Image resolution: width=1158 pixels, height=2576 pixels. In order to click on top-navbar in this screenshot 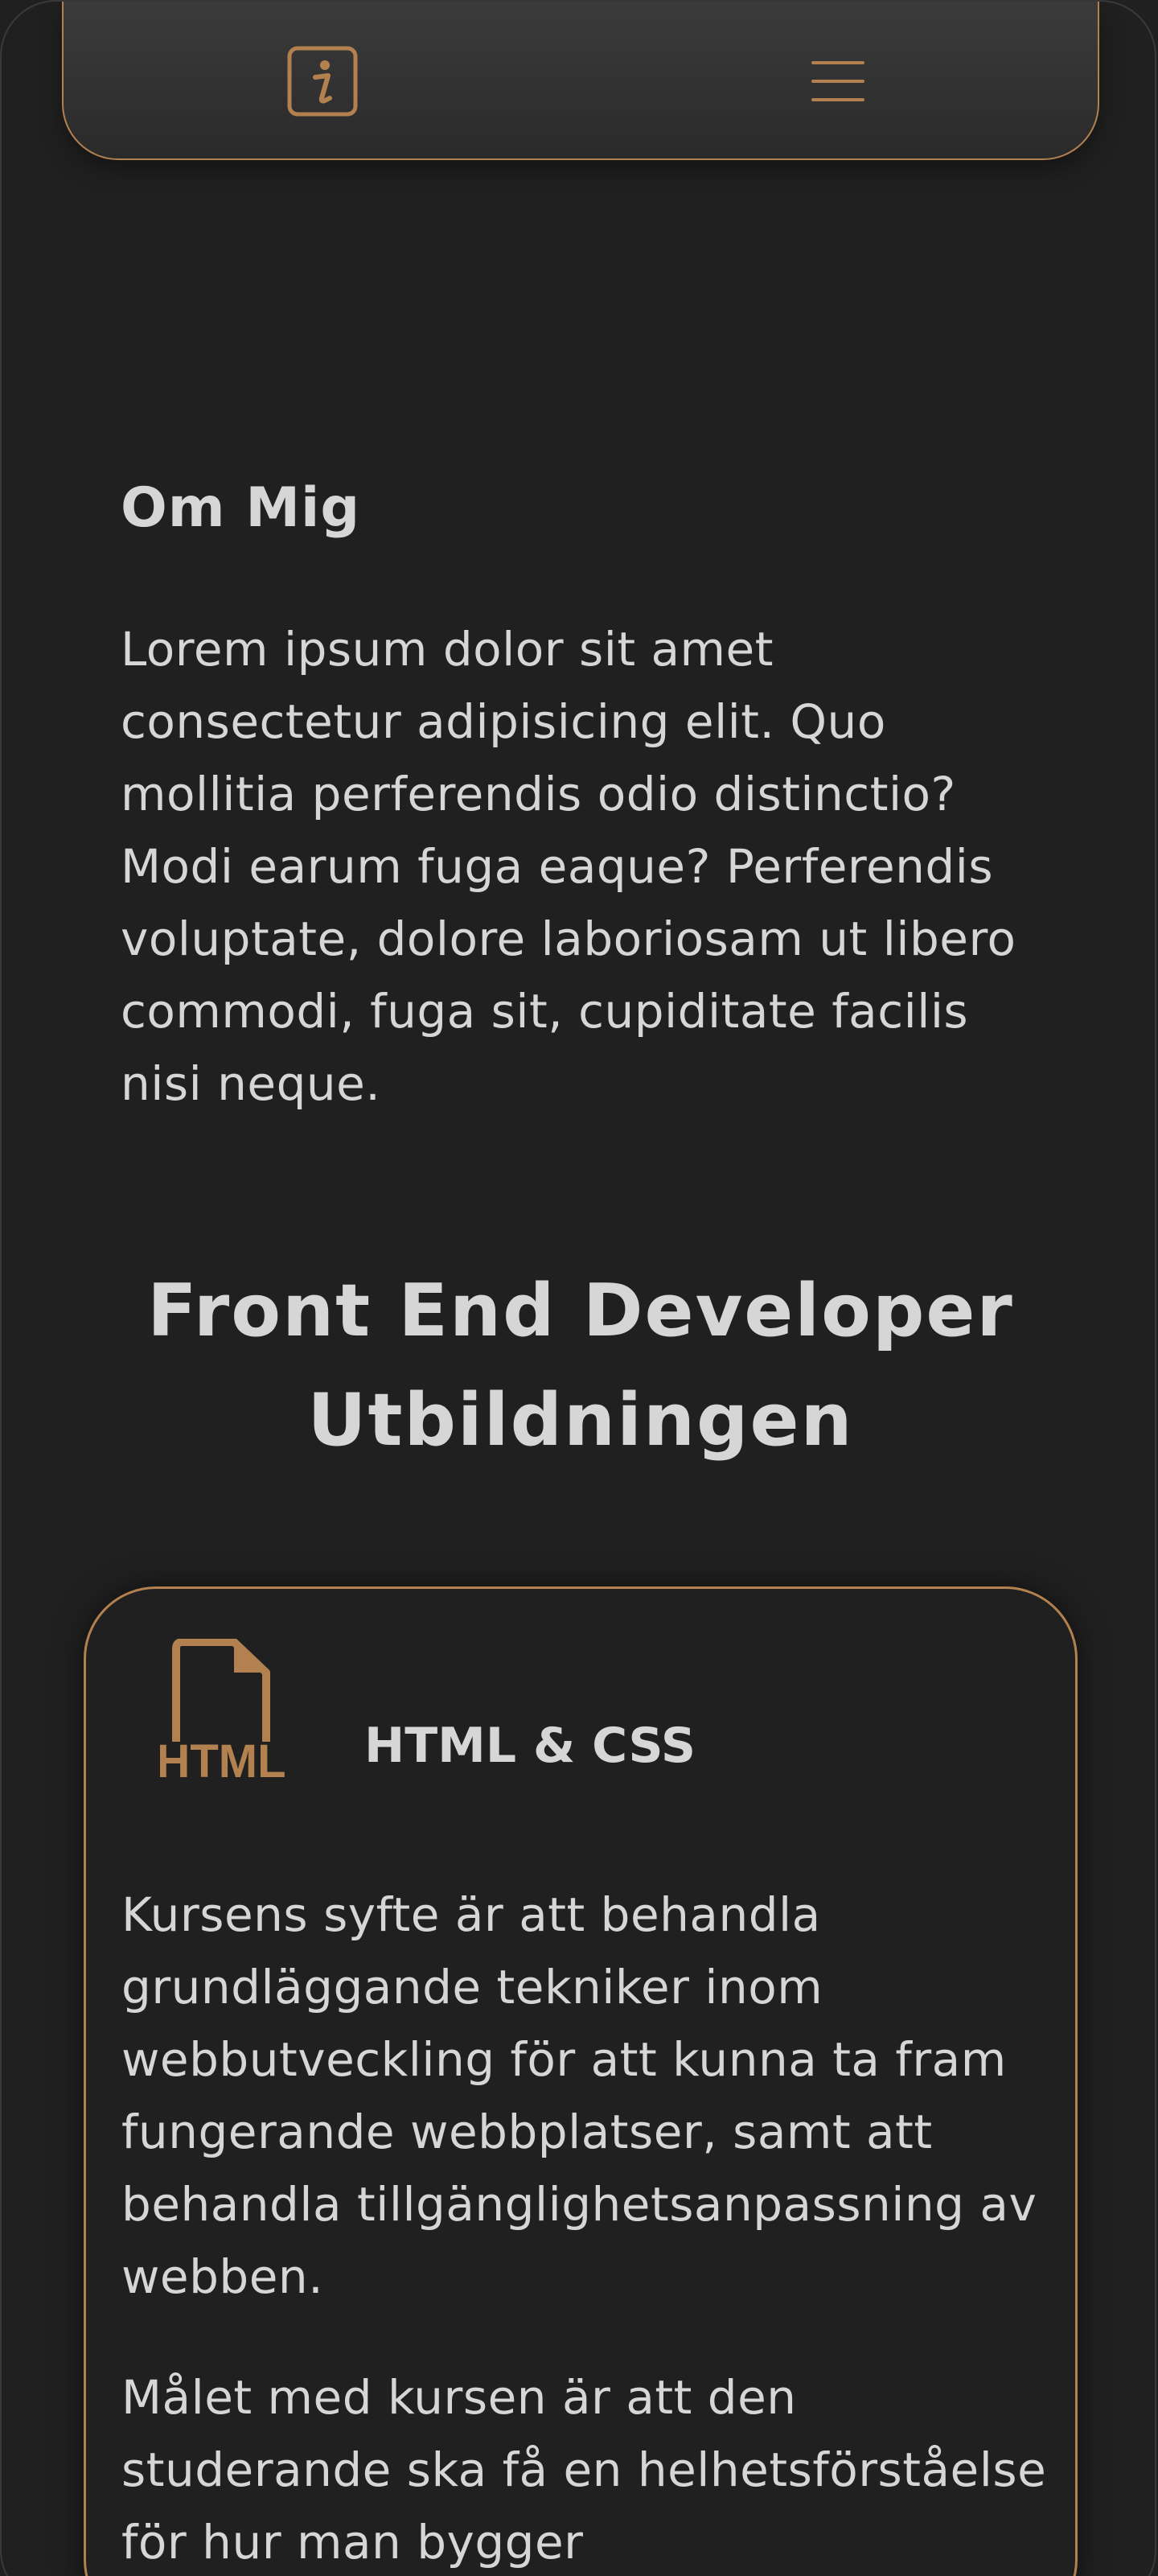, I will do `click(580, 81)`.